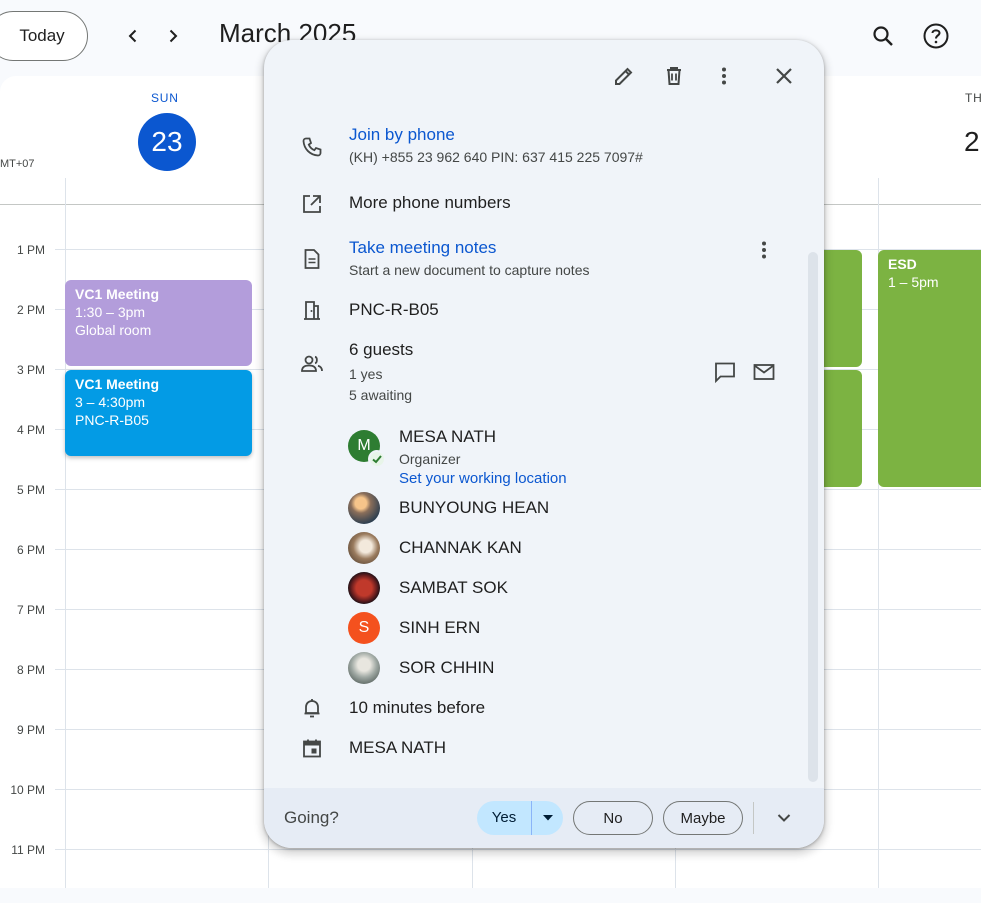 This screenshot has width=981, height=903. I want to click on help-button, so click(936, 36).